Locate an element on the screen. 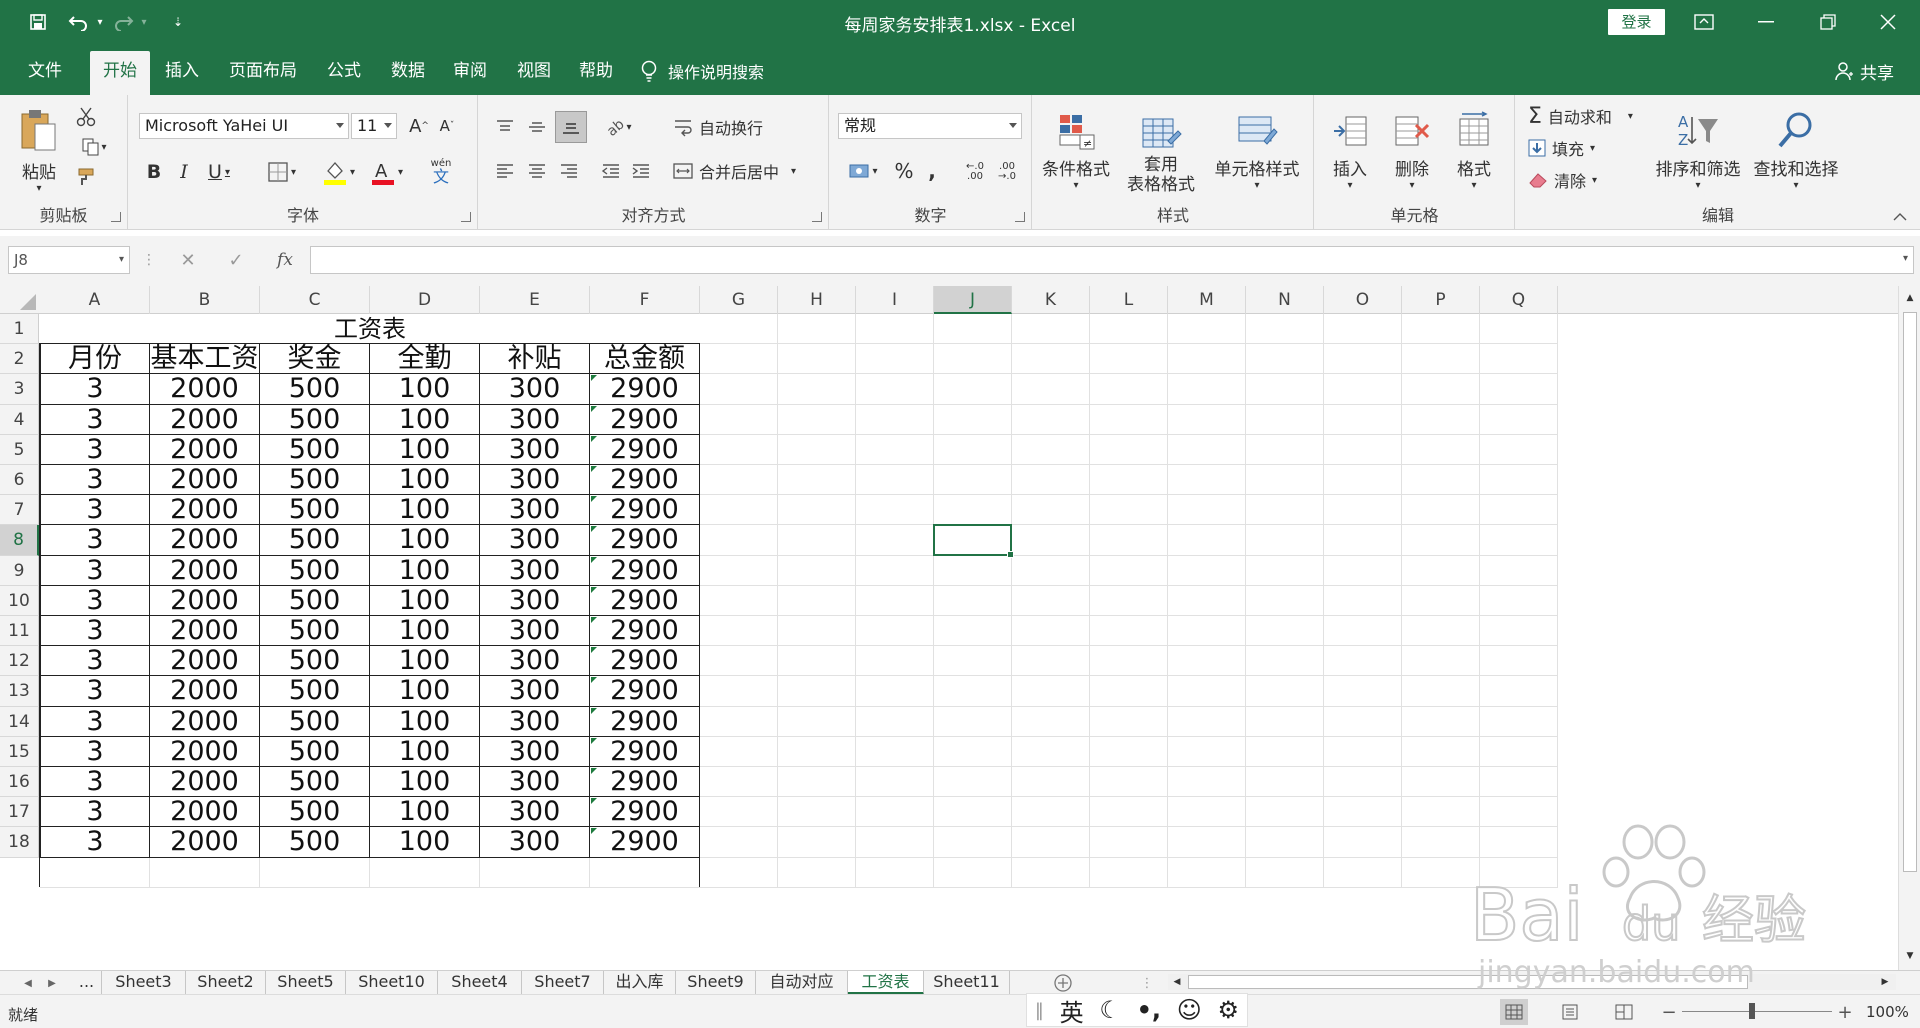  row-header-4: 4 is located at coordinates (19, 419).